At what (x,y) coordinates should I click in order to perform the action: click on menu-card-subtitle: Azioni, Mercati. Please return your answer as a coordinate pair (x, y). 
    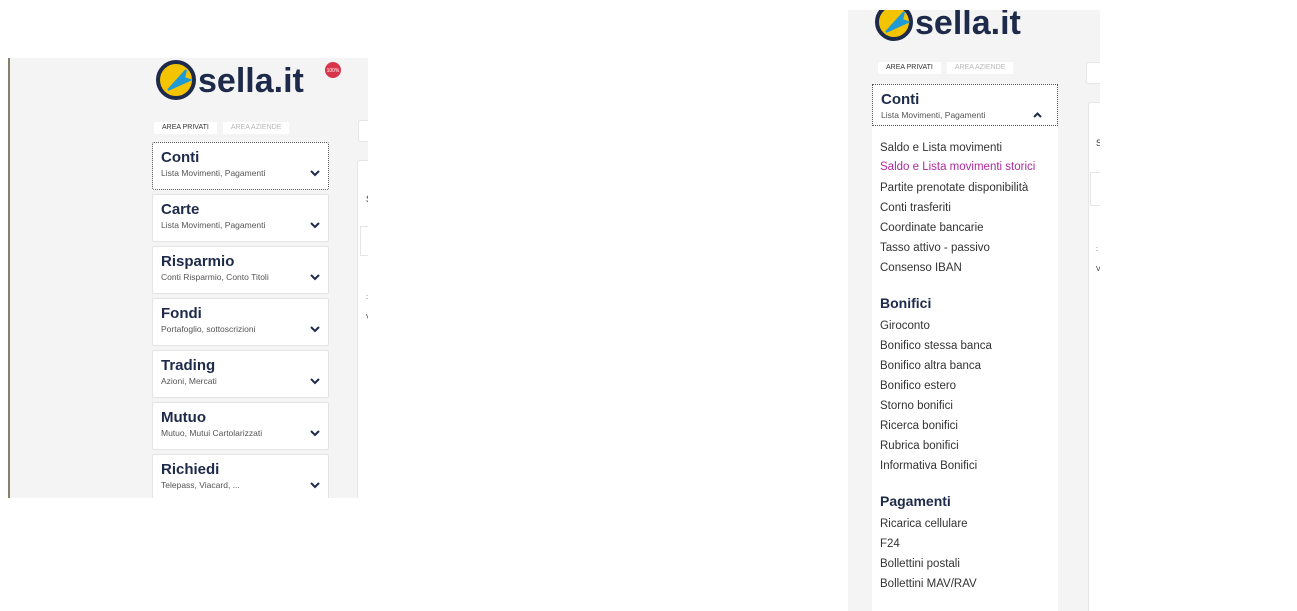
    Looking at the image, I should click on (189, 381).